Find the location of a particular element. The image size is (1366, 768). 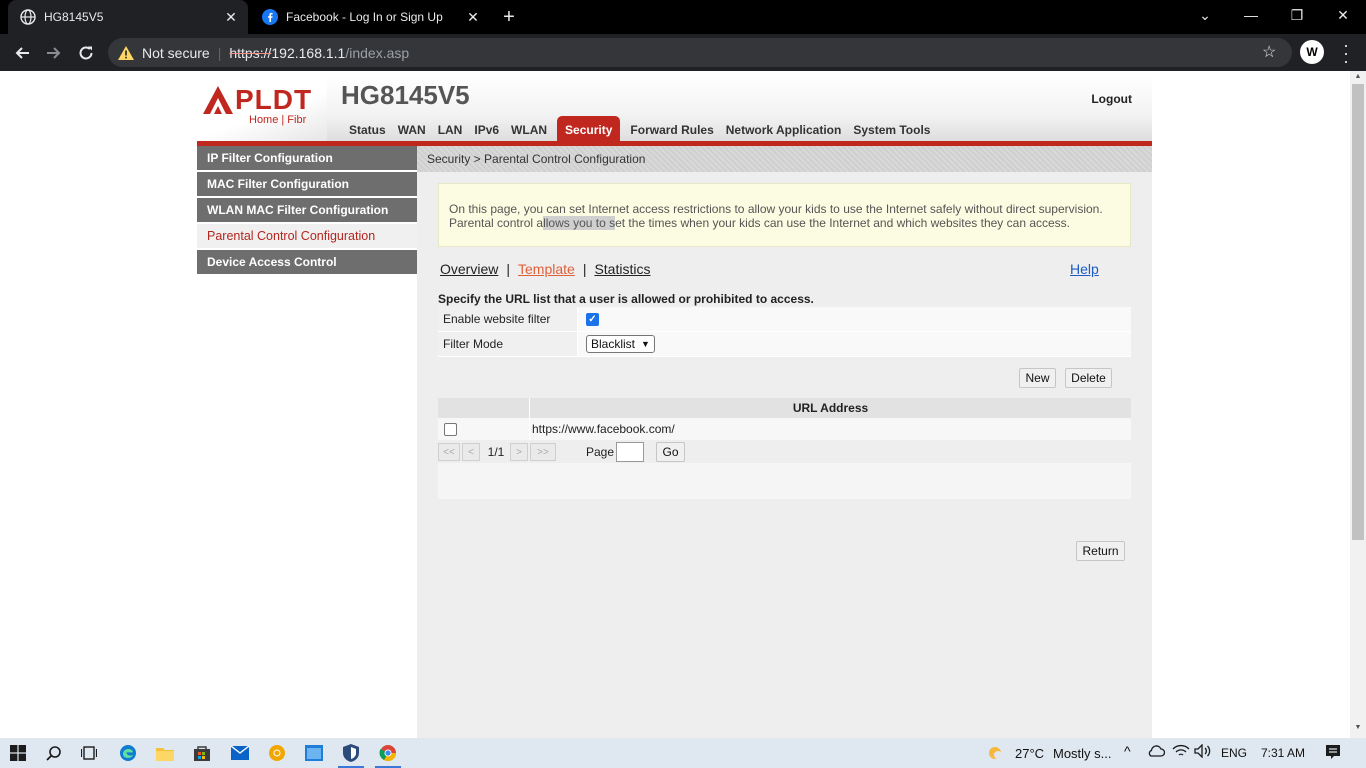

logo-area: PLDT Home | Fibr is located at coordinates (262, 109).